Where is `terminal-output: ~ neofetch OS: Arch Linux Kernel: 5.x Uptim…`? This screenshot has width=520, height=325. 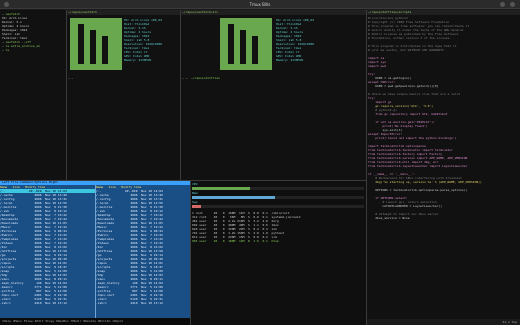
terminal-output: ~ neofetch OS: Arch Linux Kernel: 5.x Uptim… is located at coordinates (33, 32).